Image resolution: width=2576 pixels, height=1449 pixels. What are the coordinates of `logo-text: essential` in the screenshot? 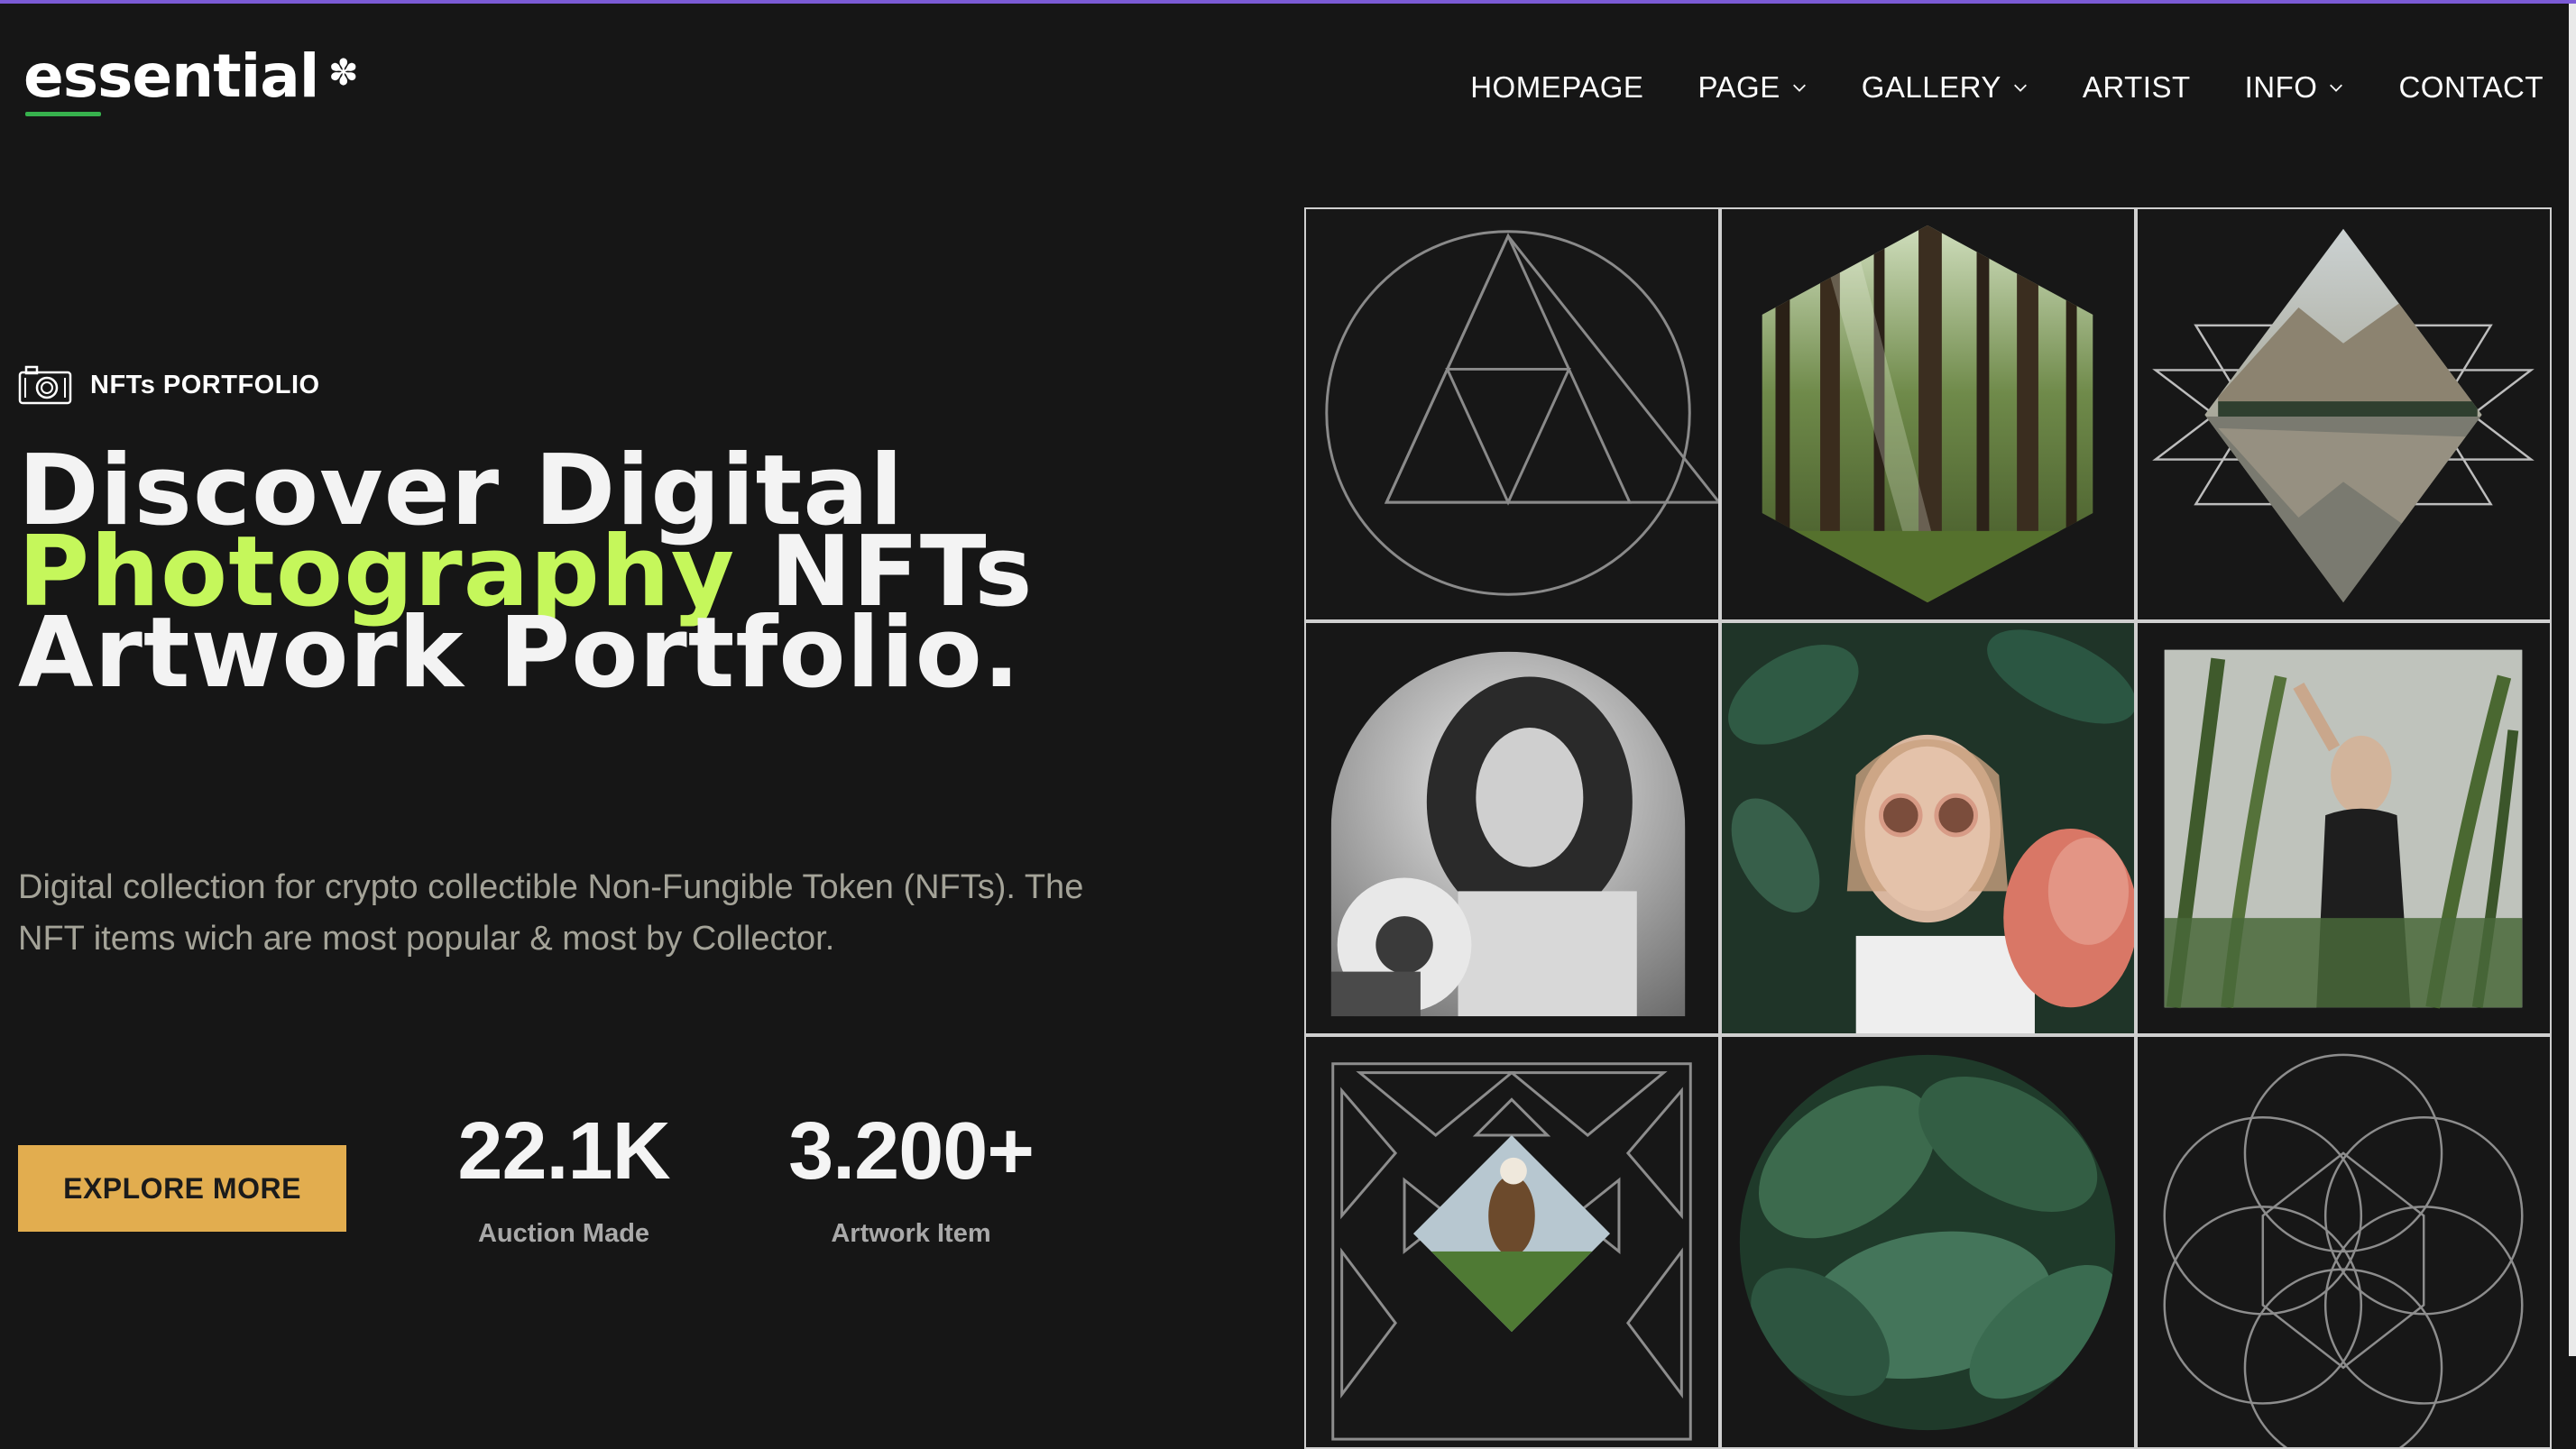 It's located at (171, 76).